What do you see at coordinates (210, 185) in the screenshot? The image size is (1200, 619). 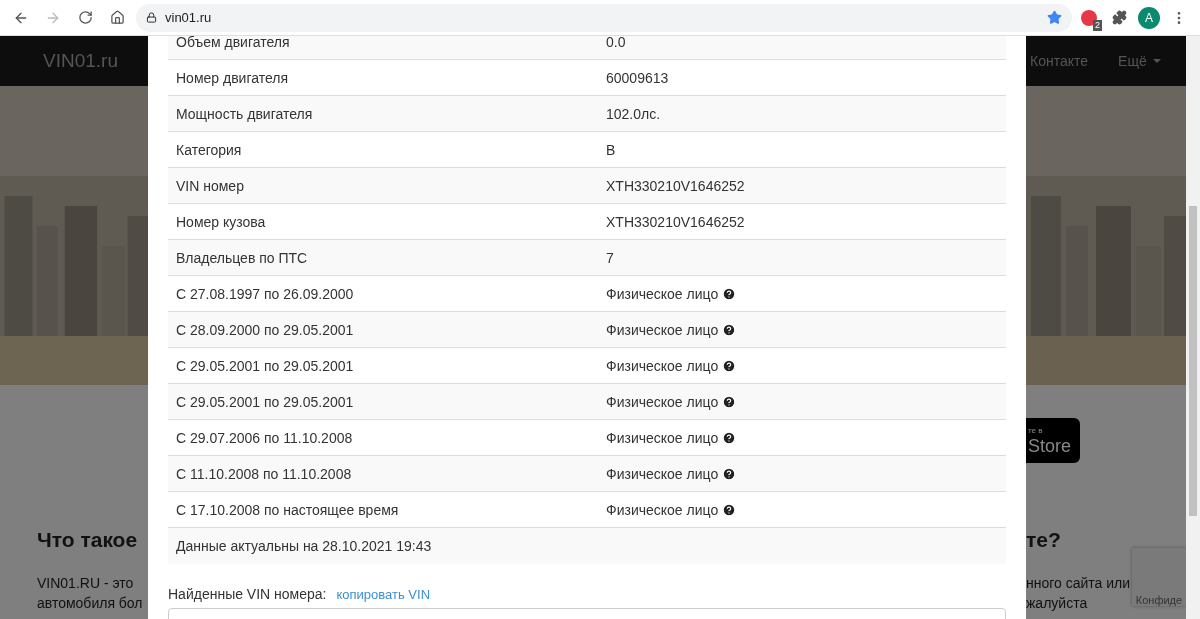 I see `row-label: VIN номер` at bounding box center [210, 185].